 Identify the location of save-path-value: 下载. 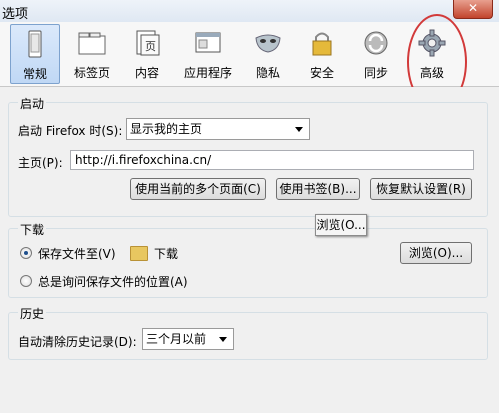
(166, 254).